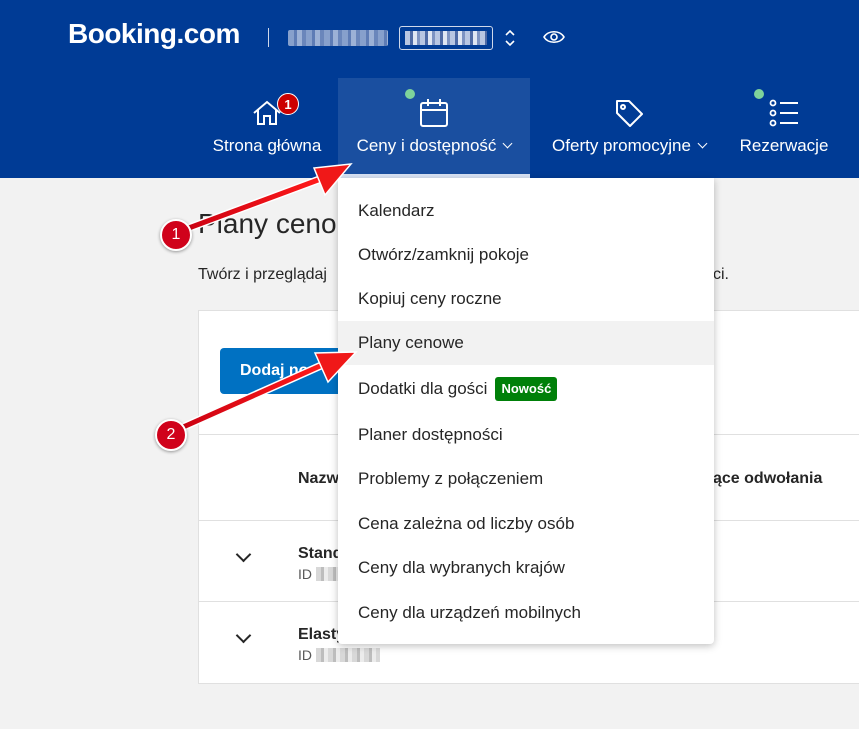 Image resolution: width=859 pixels, height=729 pixels. I want to click on plan-id: ID, so click(339, 655).